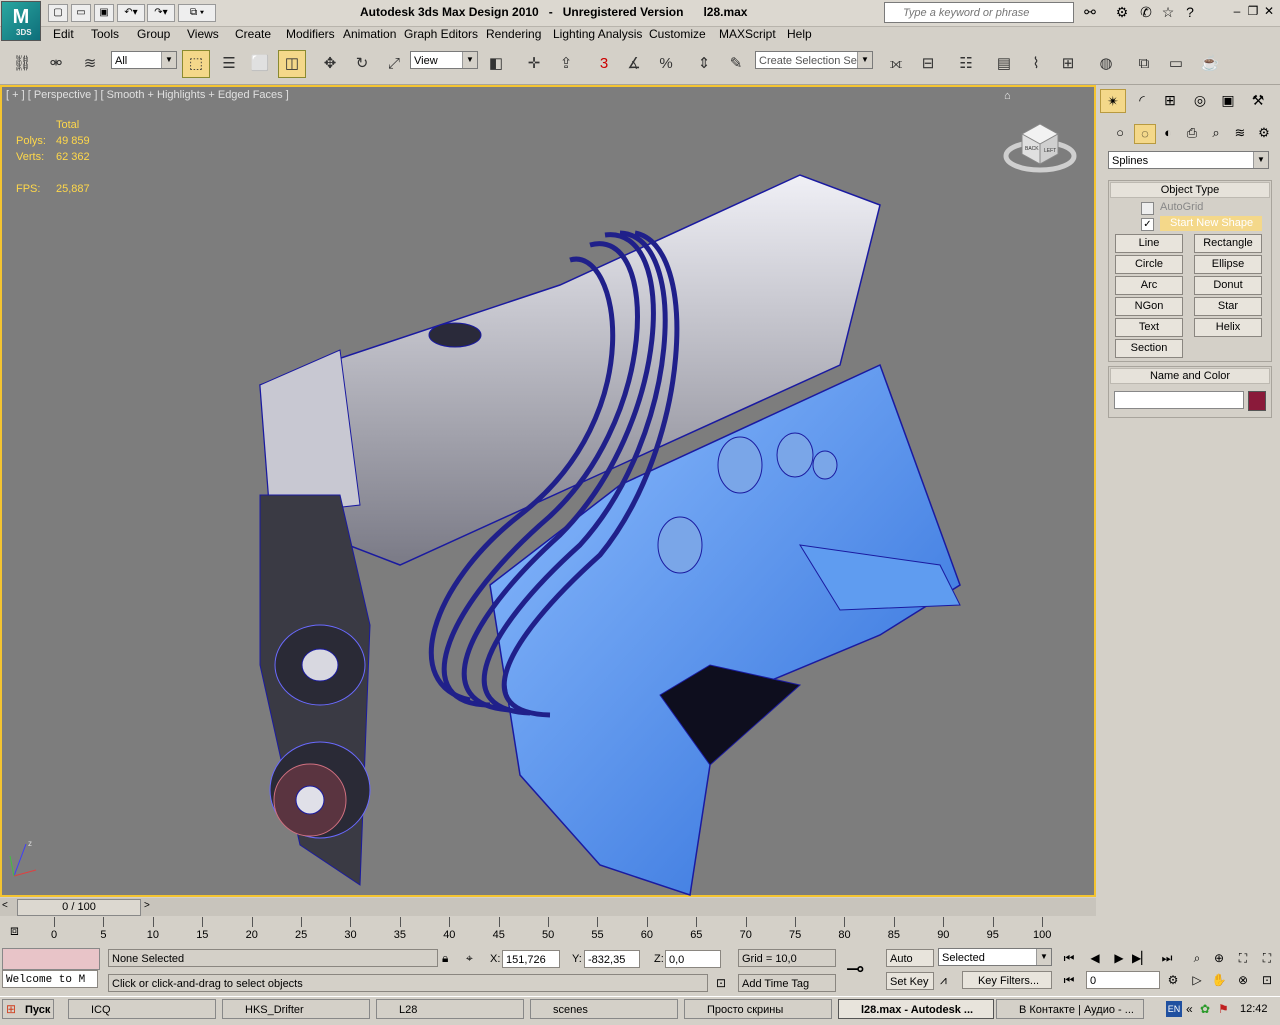 The width and height of the screenshot is (1280, 1025). Describe the element at coordinates (441, 34) in the screenshot. I see `menu-graph-editors: Graph Editors` at that location.